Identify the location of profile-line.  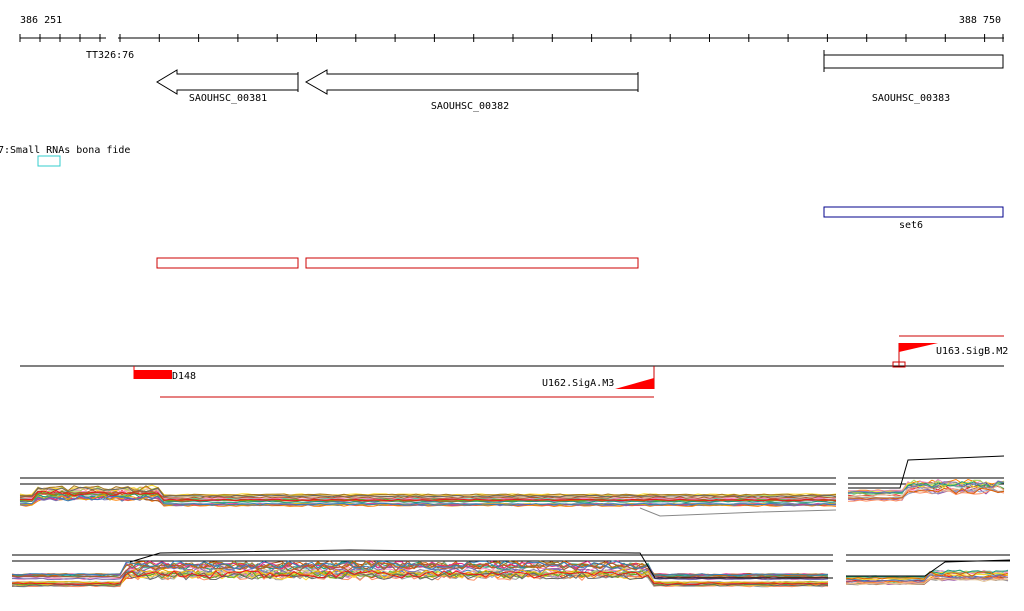
(738, 512).